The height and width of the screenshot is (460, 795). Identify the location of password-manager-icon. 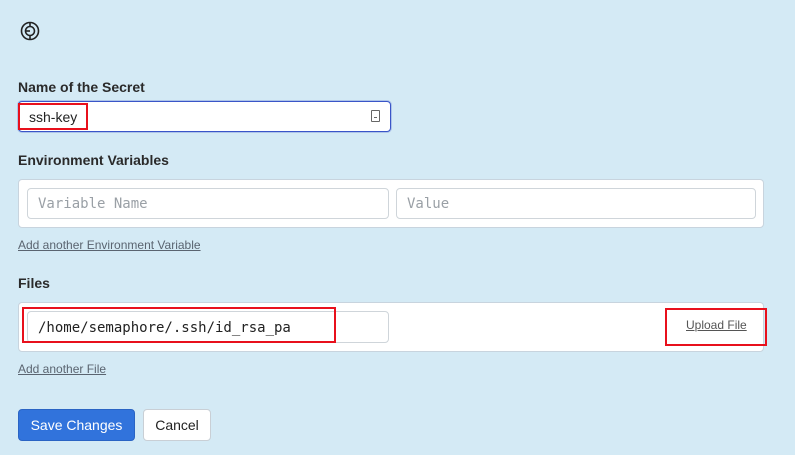
(375, 116).